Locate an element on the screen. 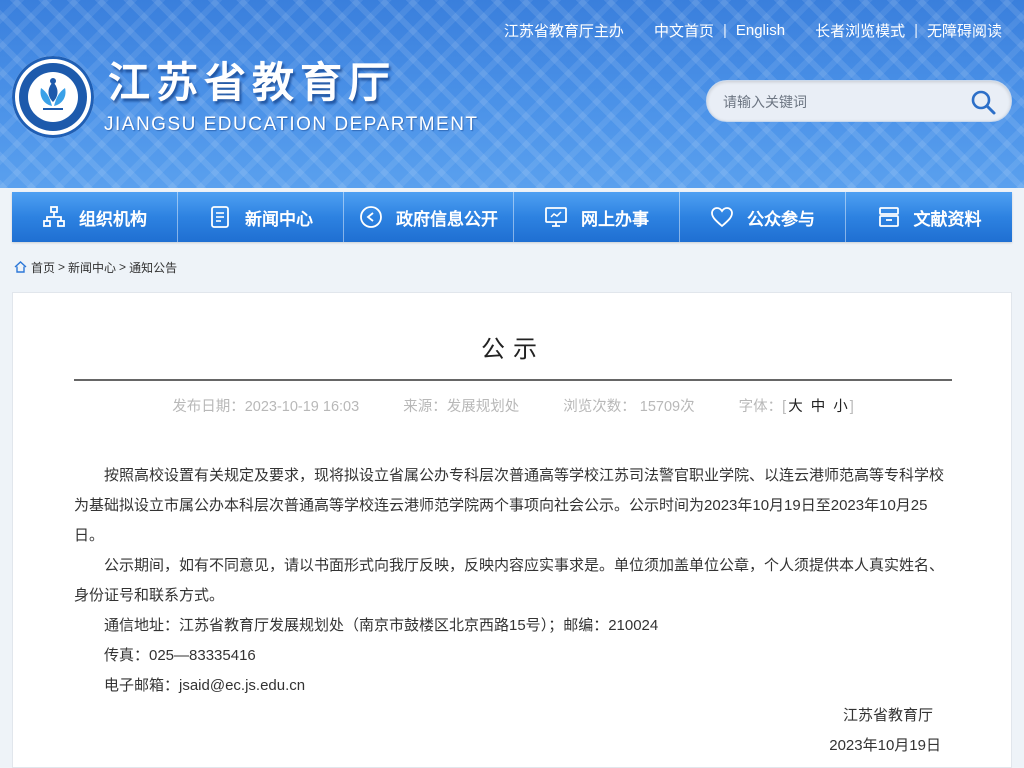 The image size is (1024, 768). site-logo is located at coordinates (53, 97).